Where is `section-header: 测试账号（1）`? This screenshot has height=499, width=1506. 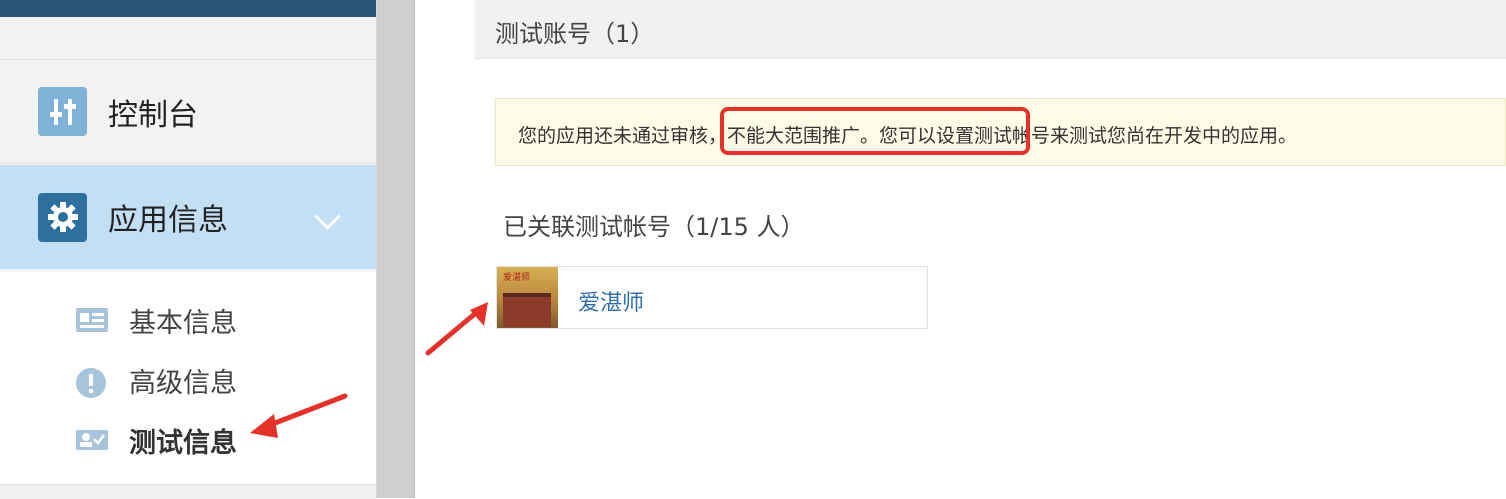 section-header: 测试账号（1） is located at coordinates (990, 29).